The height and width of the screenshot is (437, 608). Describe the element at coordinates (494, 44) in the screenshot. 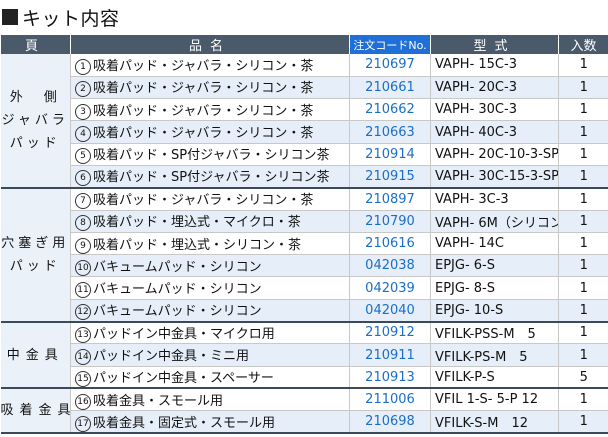

I see `header-model: 型式` at that location.